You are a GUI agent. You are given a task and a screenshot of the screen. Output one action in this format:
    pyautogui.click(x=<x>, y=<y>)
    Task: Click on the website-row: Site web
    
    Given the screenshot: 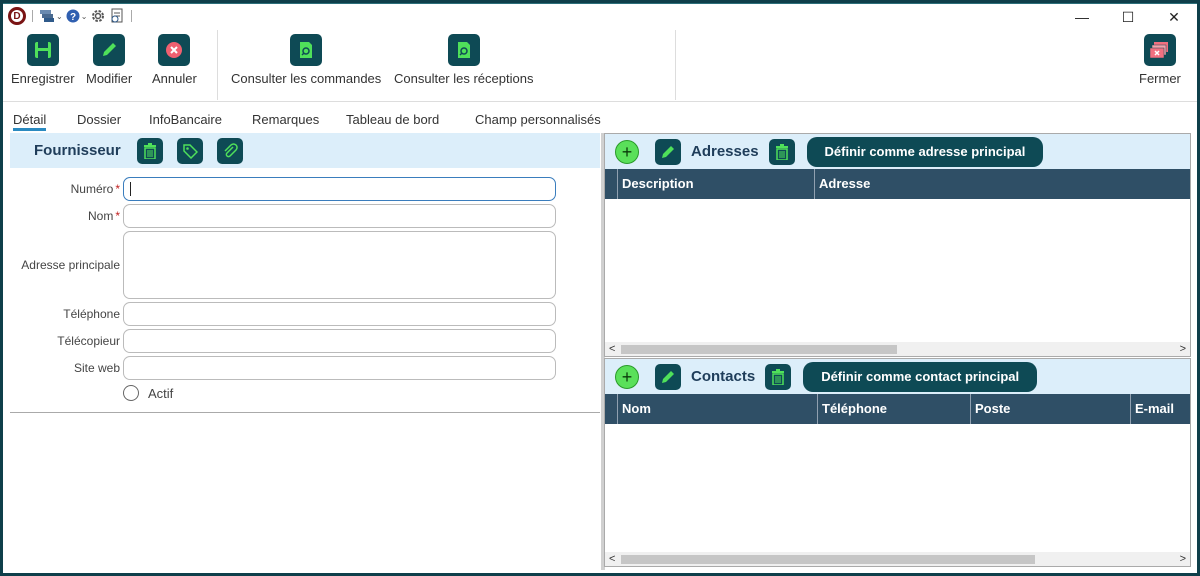 What is the action you would take?
    pyautogui.click(x=66, y=368)
    